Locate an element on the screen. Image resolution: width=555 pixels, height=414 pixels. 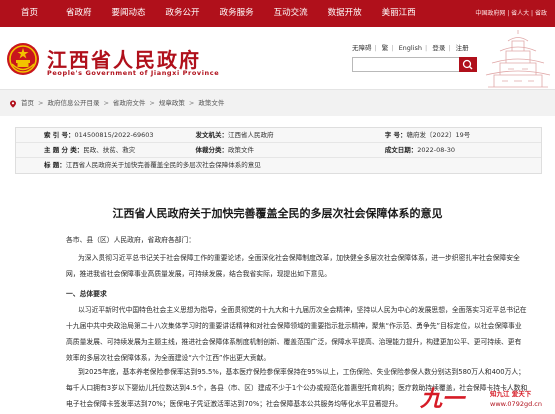
doc-title-label: 标 题： is located at coordinates (55, 165).